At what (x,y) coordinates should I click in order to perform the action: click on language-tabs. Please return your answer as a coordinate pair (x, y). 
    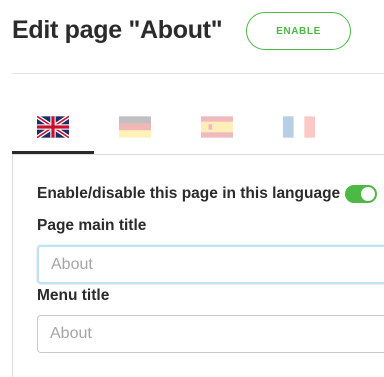
    Looking at the image, I should click on (198, 129).